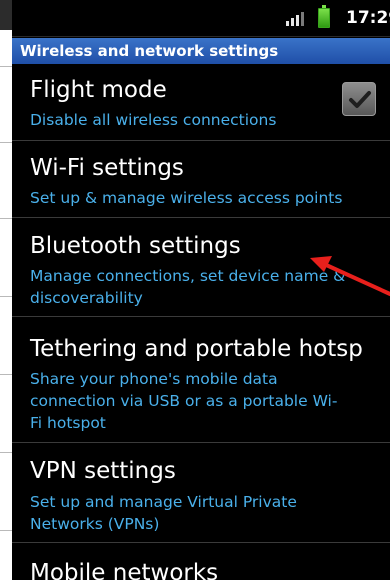  Describe the element at coordinates (368, 18) in the screenshot. I see `status-time: 17:29` at that location.